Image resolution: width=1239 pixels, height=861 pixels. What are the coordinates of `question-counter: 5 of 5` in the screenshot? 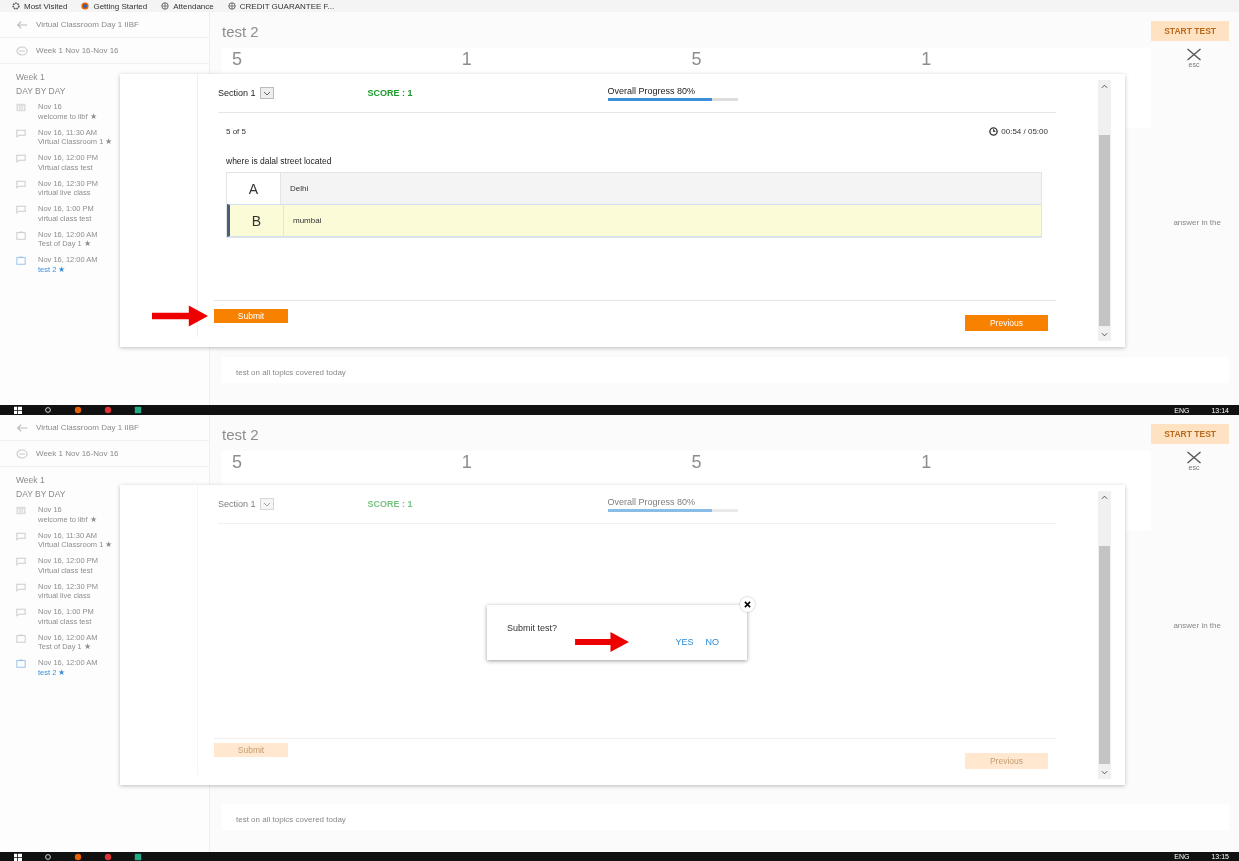 It's located at (236, 131).